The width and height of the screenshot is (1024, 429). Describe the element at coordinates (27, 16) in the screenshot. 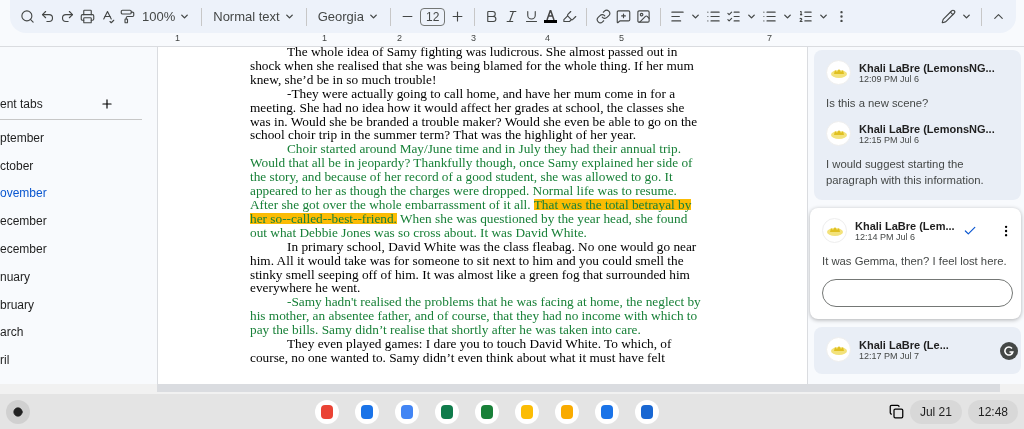

I see `search-icon` at that location.